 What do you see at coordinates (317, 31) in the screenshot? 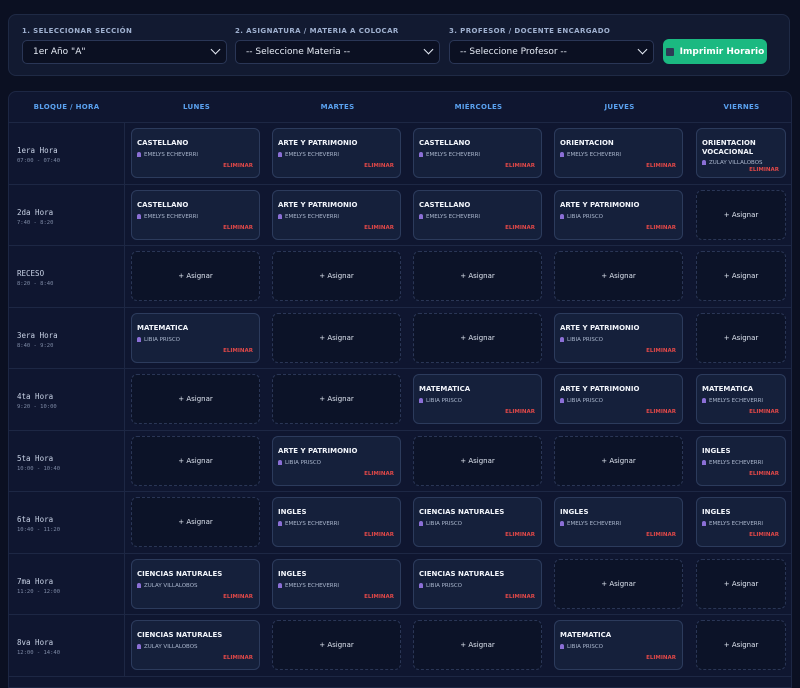
I see `subject-label: 2. ASIGNATURA / MATERIA A COLOCAR` at bounding box center [317, 31].